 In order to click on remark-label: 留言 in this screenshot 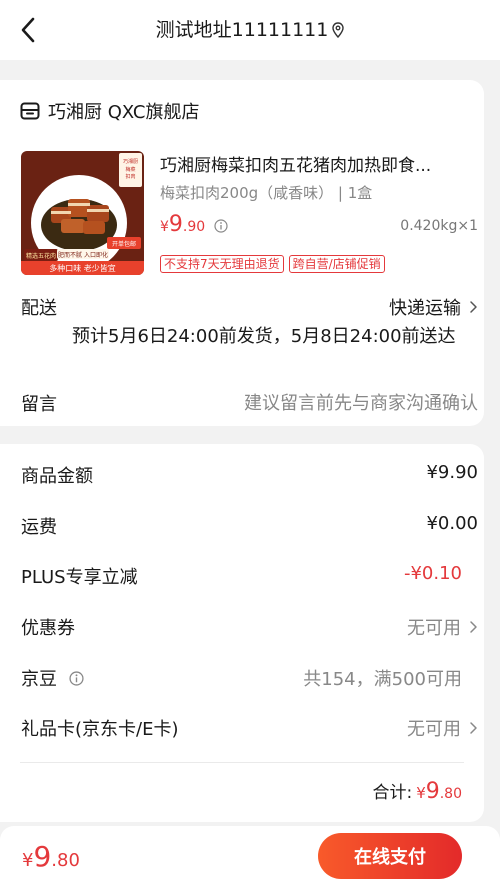, I will do `click(39, 404)`.